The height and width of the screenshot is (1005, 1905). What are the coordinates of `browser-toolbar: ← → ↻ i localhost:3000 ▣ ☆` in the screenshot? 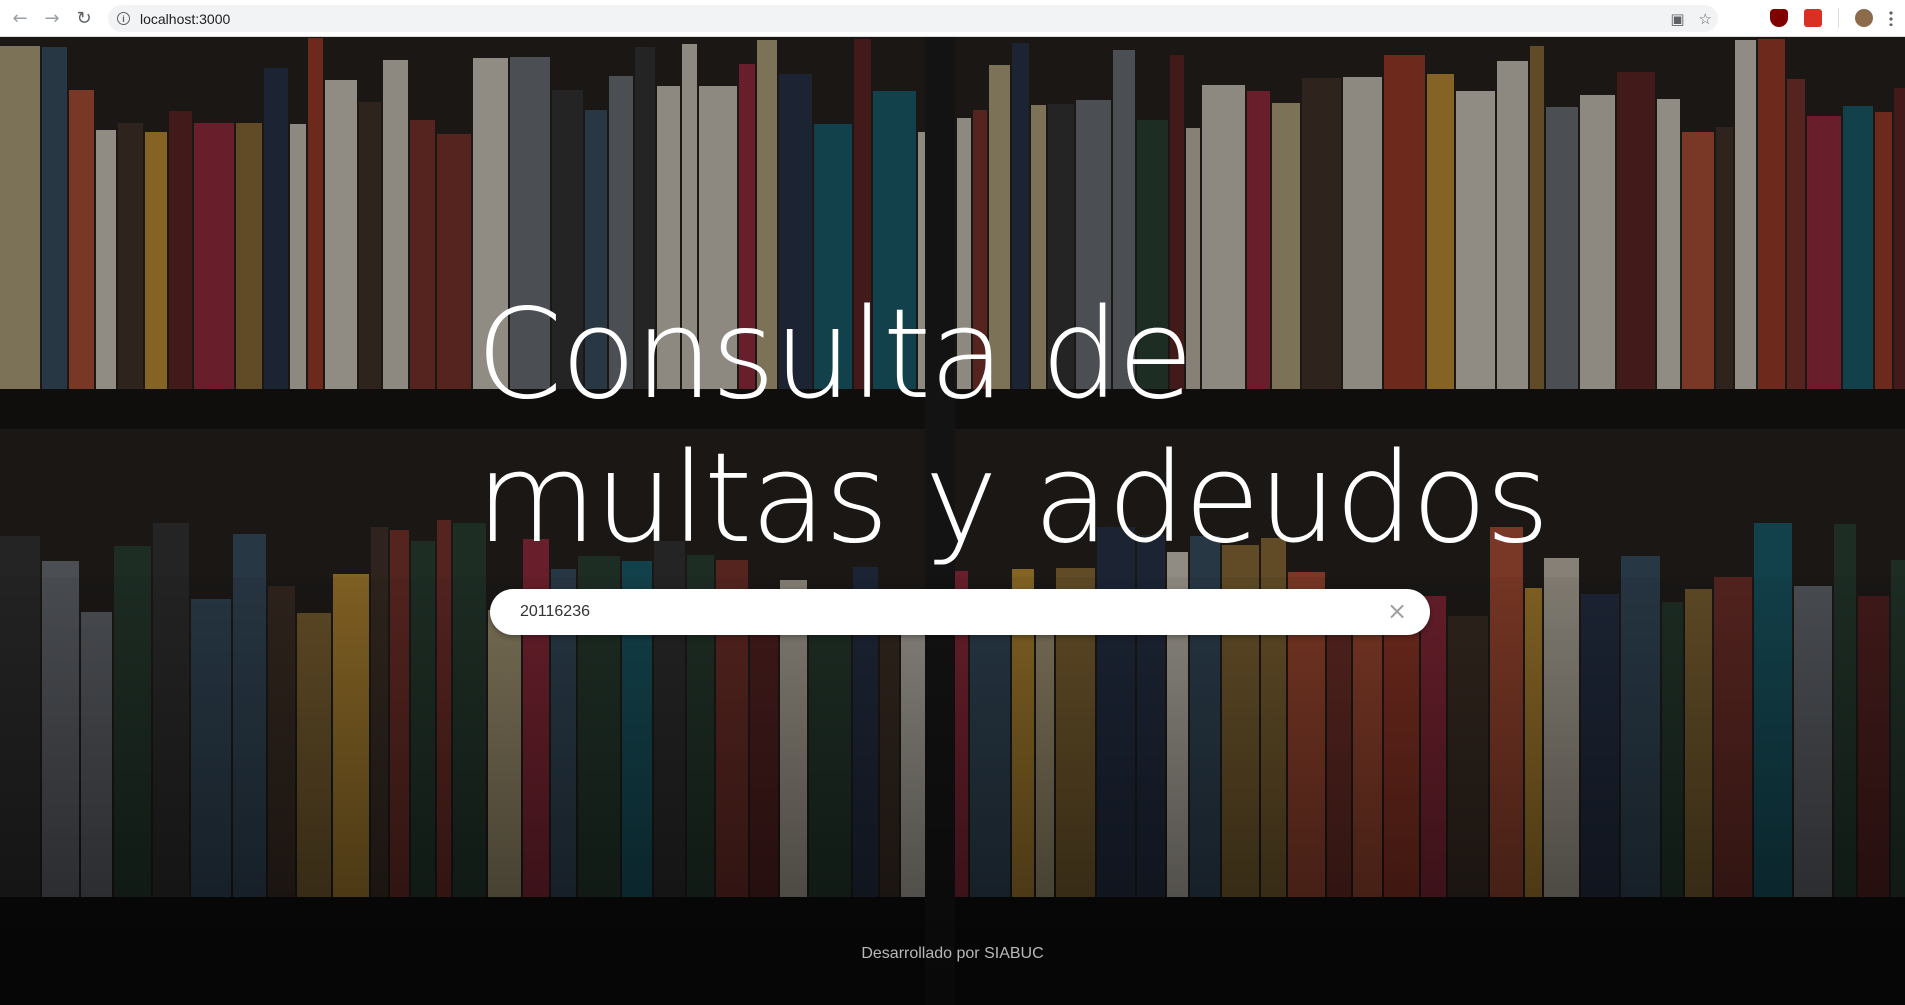 It's located at (952, 18).